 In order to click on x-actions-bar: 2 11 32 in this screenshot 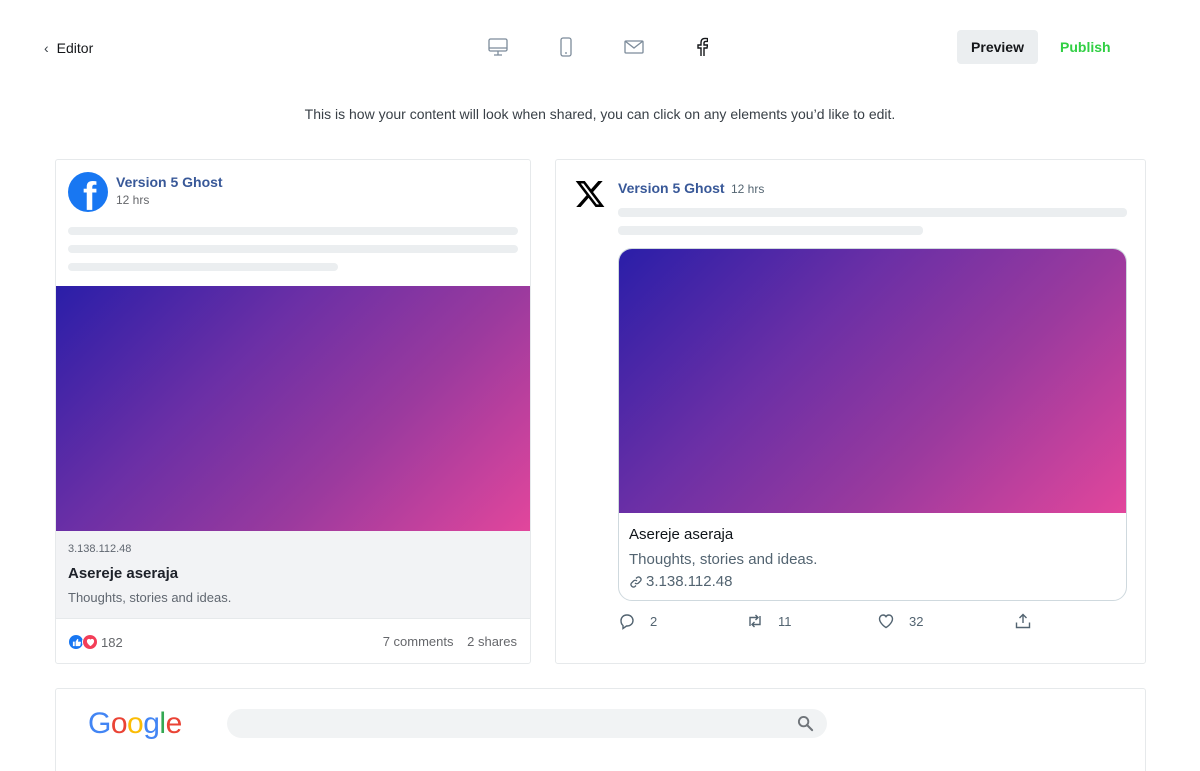, I will do `click(828, 622)`.